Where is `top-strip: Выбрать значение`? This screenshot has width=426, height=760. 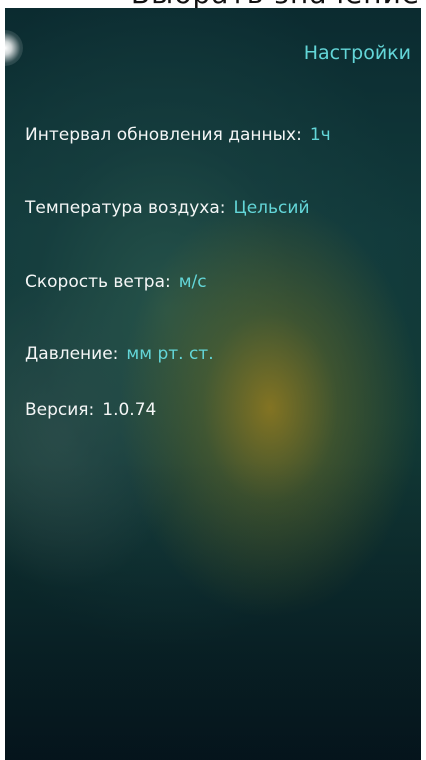 top-strip: Выбрать значение is located at coordinates (213, 4).